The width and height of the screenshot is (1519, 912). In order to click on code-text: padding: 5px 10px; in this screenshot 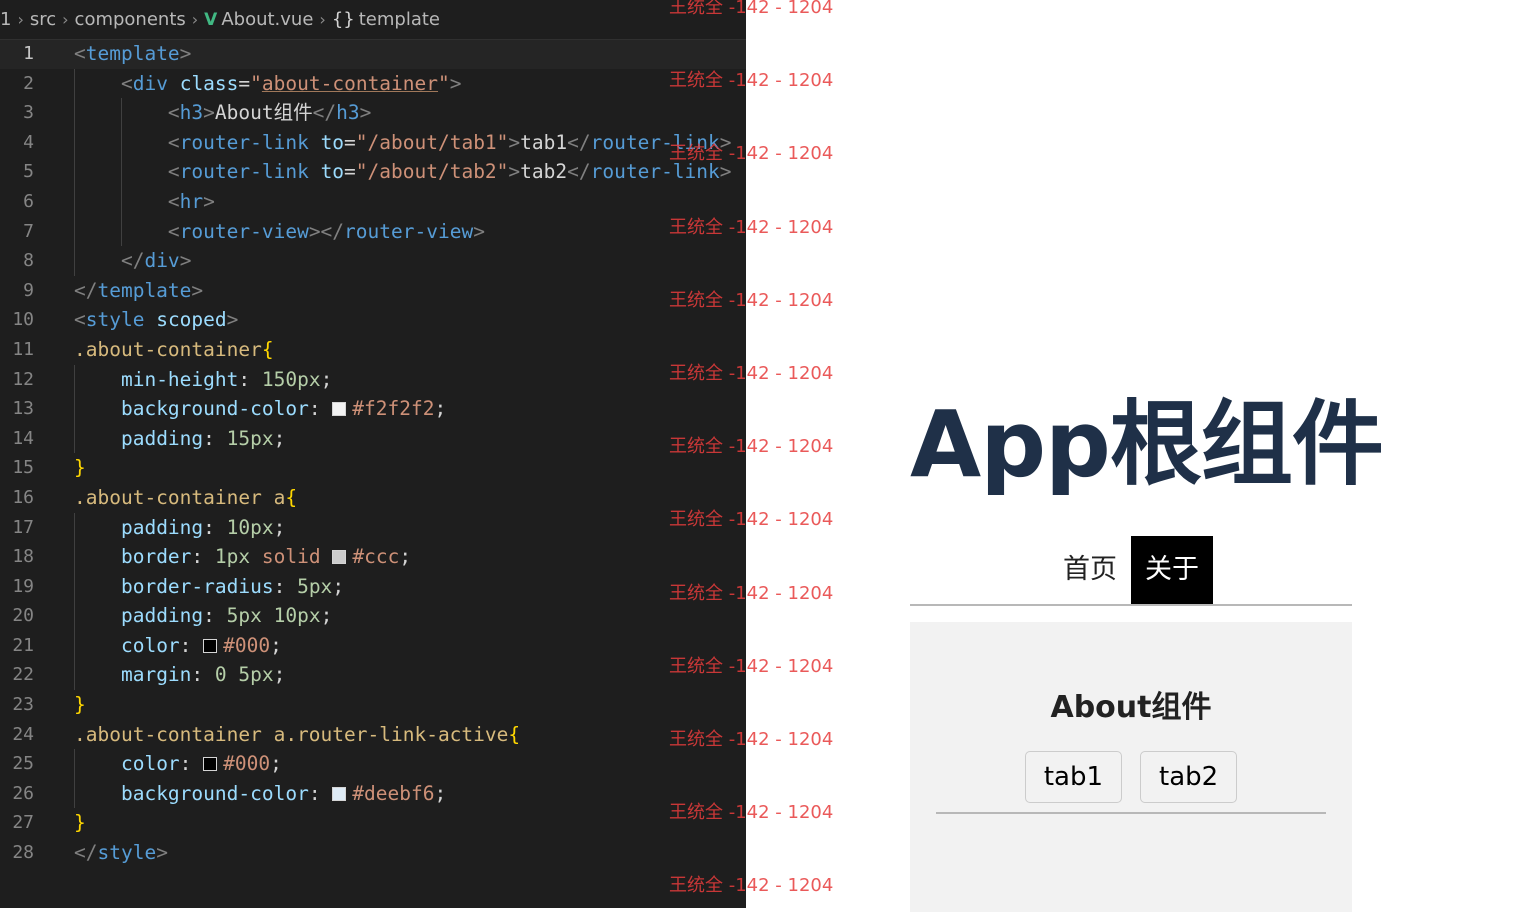, I will do `click(203, 616)`.